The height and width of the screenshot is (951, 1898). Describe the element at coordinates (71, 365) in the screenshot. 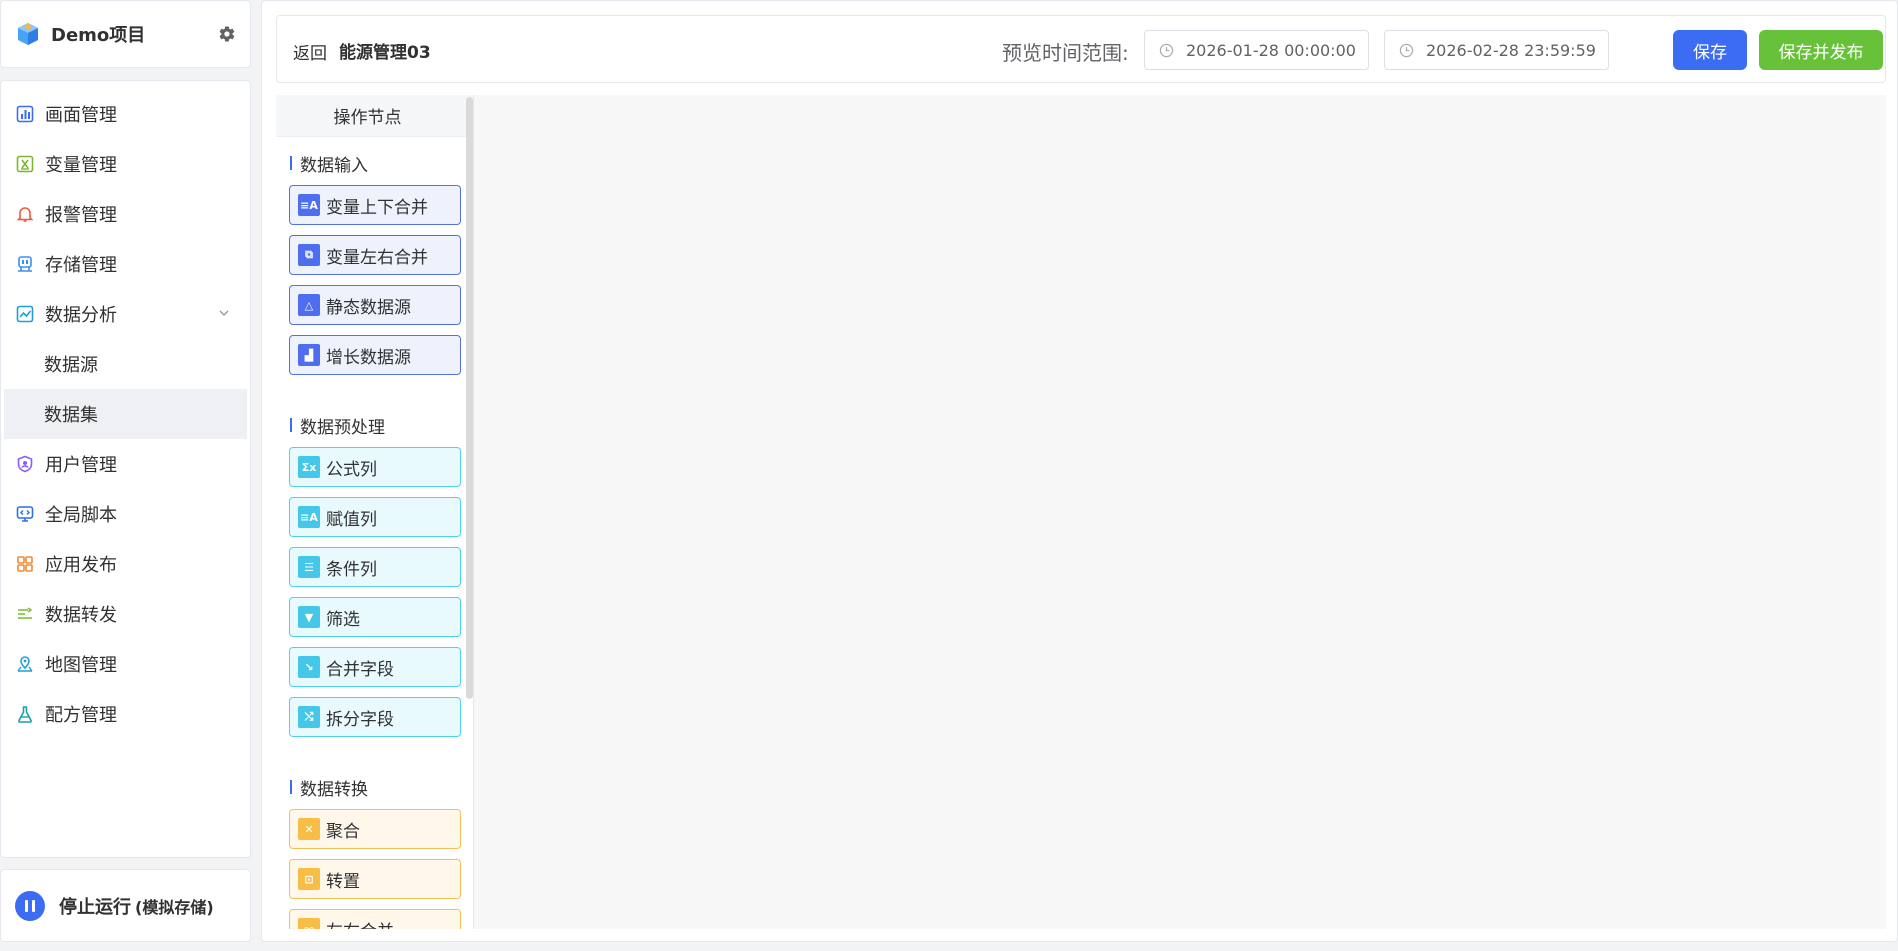

I see `sidebar-item-label: 数据源` at that location.